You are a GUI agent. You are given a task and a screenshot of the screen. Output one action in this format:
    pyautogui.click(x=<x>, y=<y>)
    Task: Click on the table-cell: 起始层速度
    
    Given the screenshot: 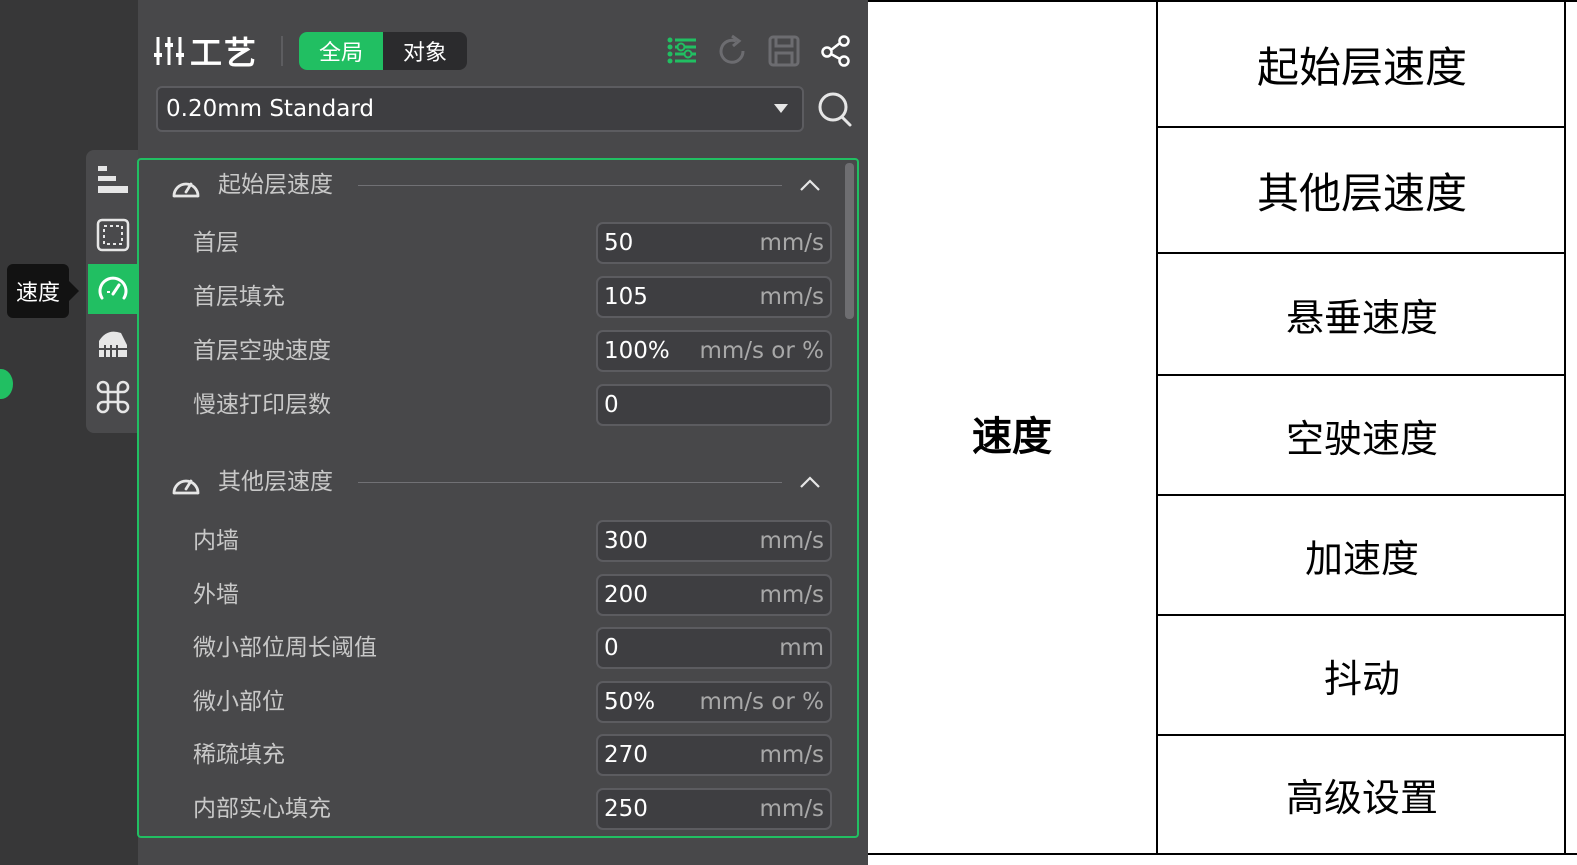 What is the action you would take?
    pyautogui.click(x=1361, y=67)
    